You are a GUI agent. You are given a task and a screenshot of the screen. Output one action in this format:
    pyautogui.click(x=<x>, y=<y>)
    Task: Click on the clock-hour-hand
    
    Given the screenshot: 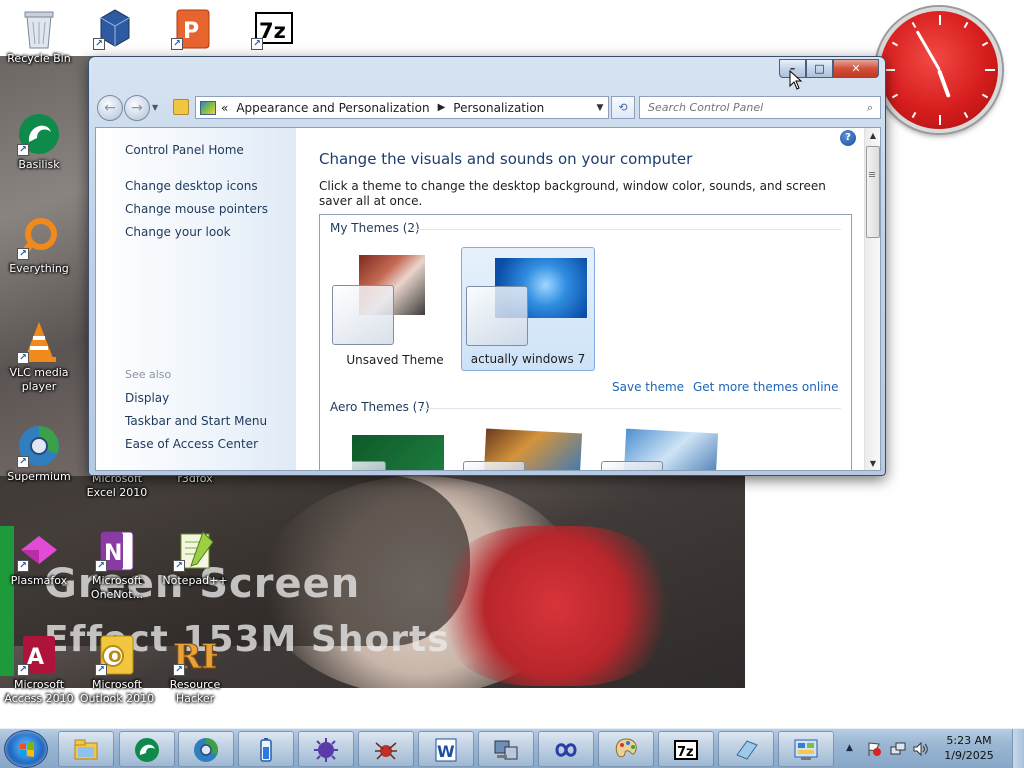 What is the action you would take?
    pyautogui.click(x=944, y=83)
    